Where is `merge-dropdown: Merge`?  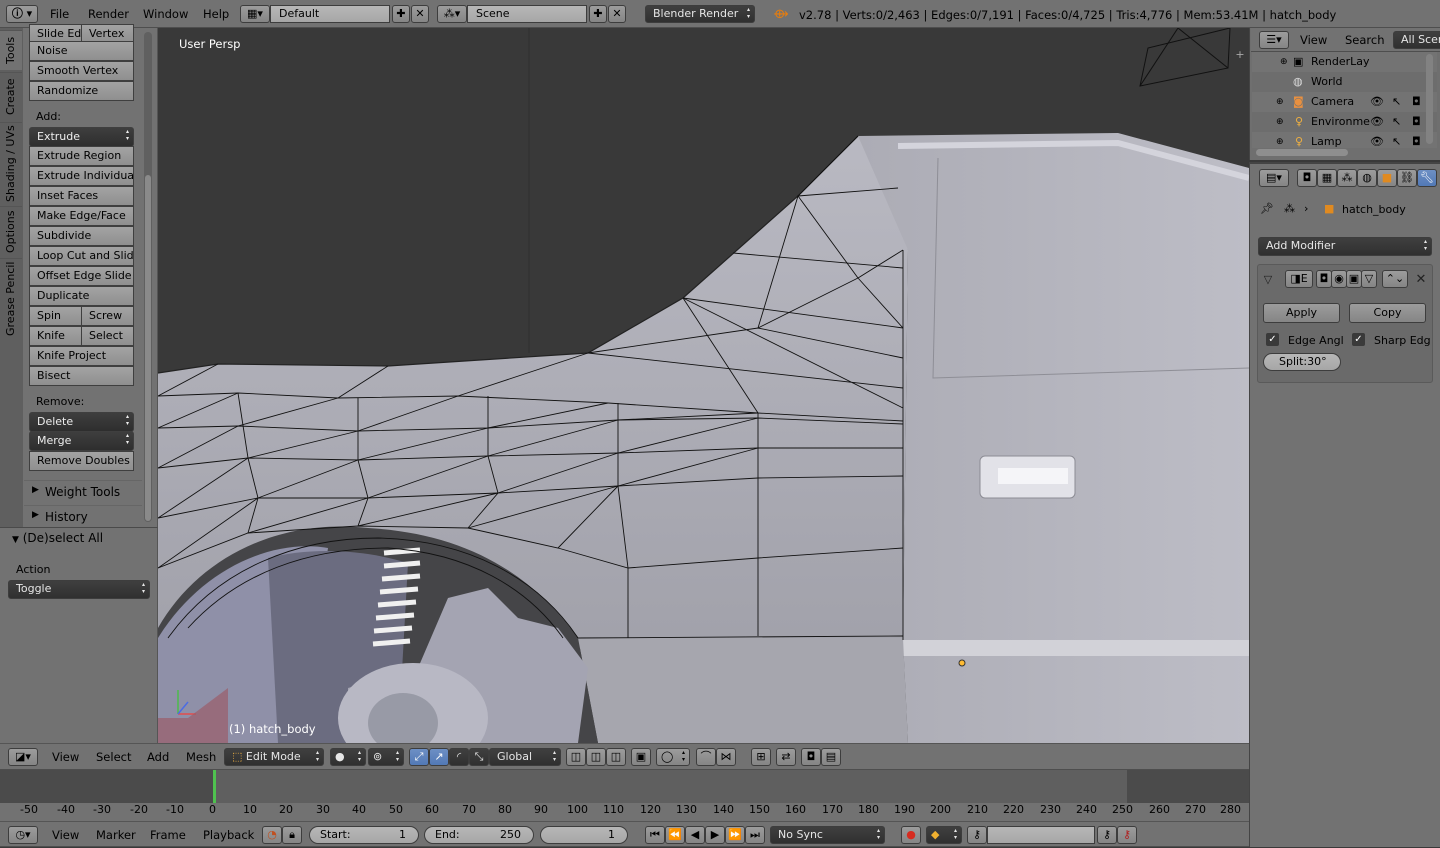 merge-dropdown: Merge is located at coordinates (81, 441).